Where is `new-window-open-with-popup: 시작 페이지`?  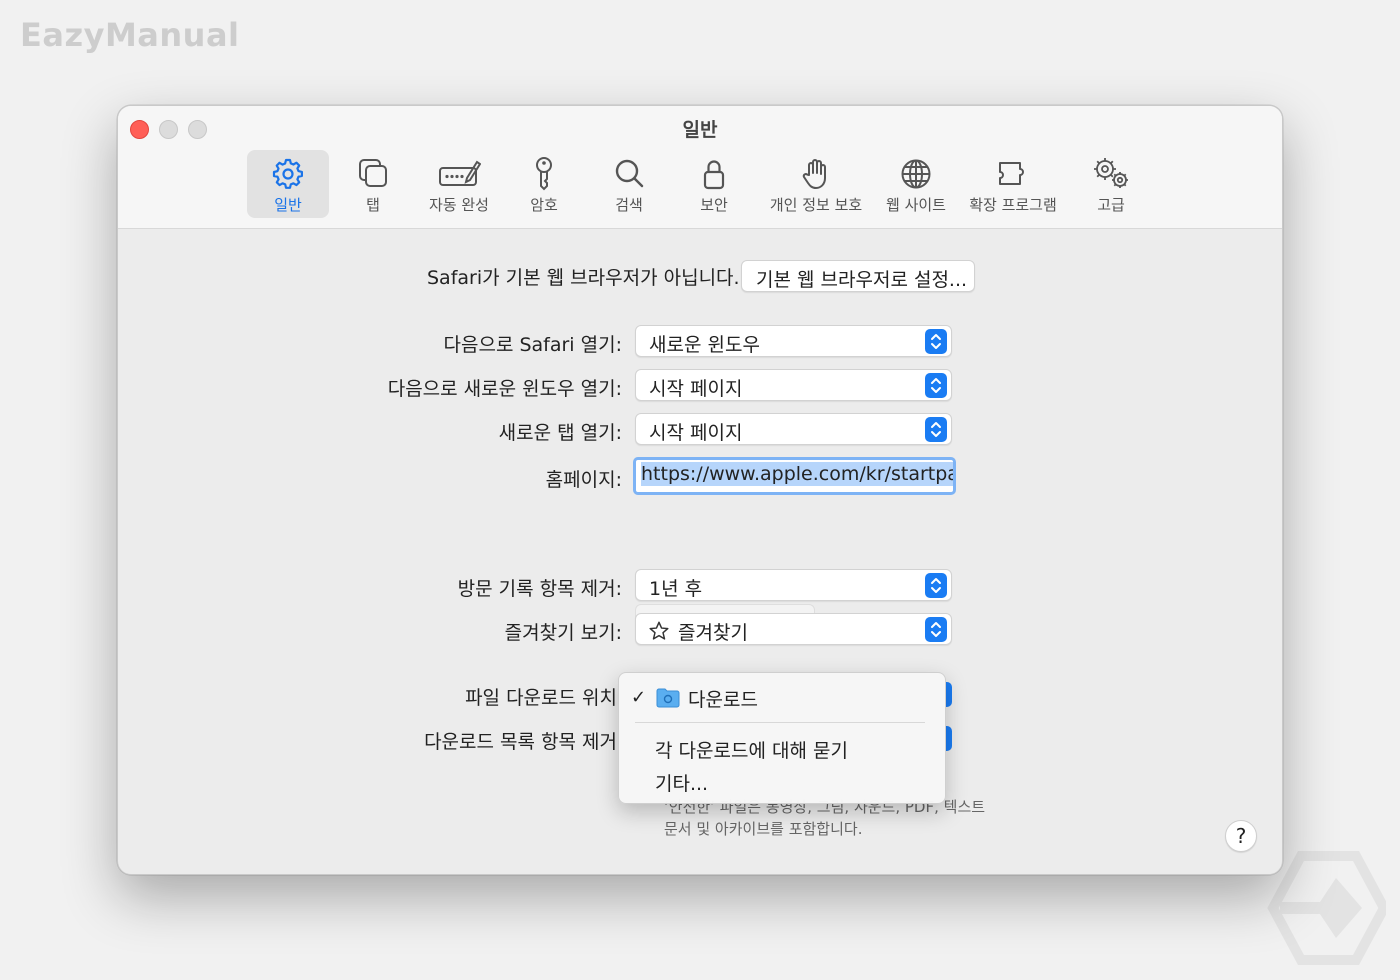 new-window-open-with-popup: 시작 페이지 is located at coordinates (793, 385).